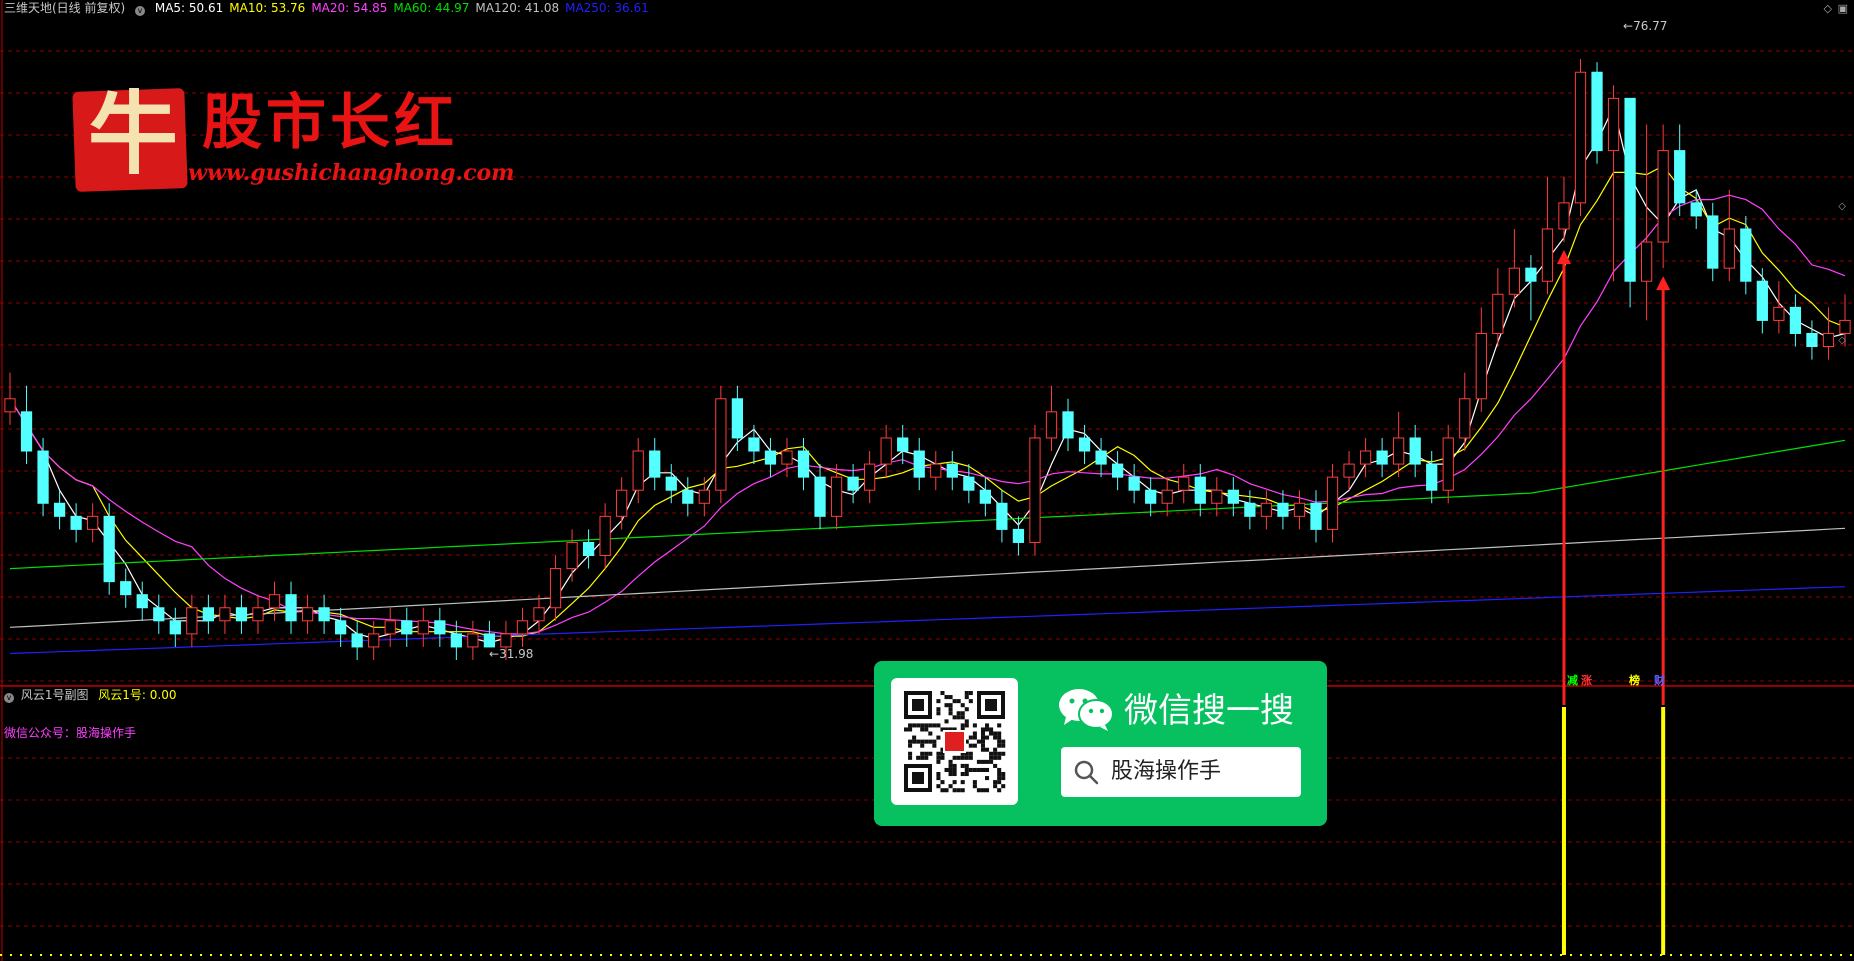 This screenshot has width=1854, height=961. What do you see at coordinates (1563, 477) in the screenshot?
I see `buy-signal-arrow` at bounding box center [1563, 477].